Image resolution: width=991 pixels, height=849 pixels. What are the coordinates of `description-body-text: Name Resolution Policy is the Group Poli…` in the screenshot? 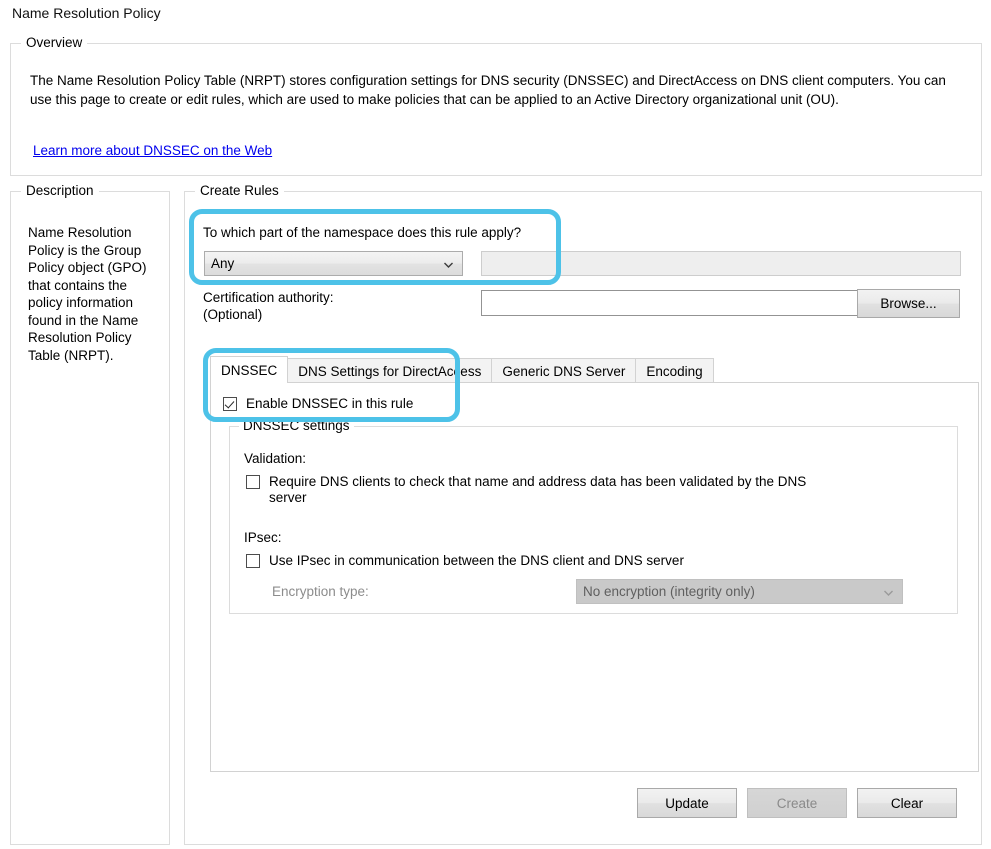 It's located at (87, 294).